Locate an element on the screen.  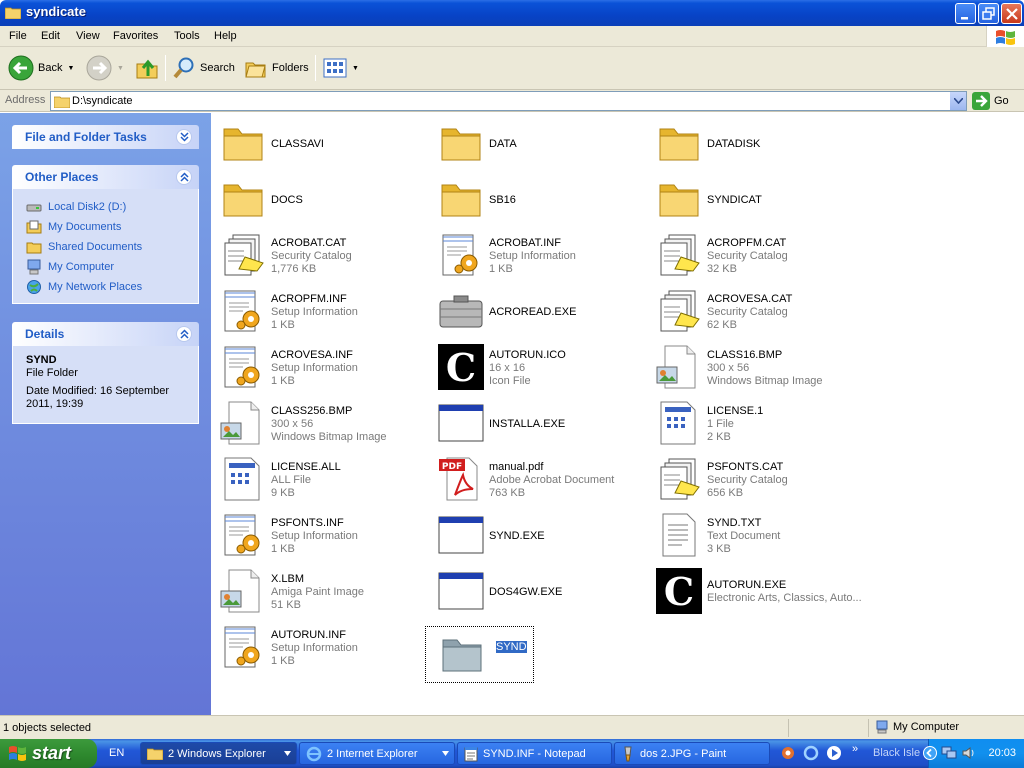
status-selection: 1 objects selected is located at coordinates (47, 728).